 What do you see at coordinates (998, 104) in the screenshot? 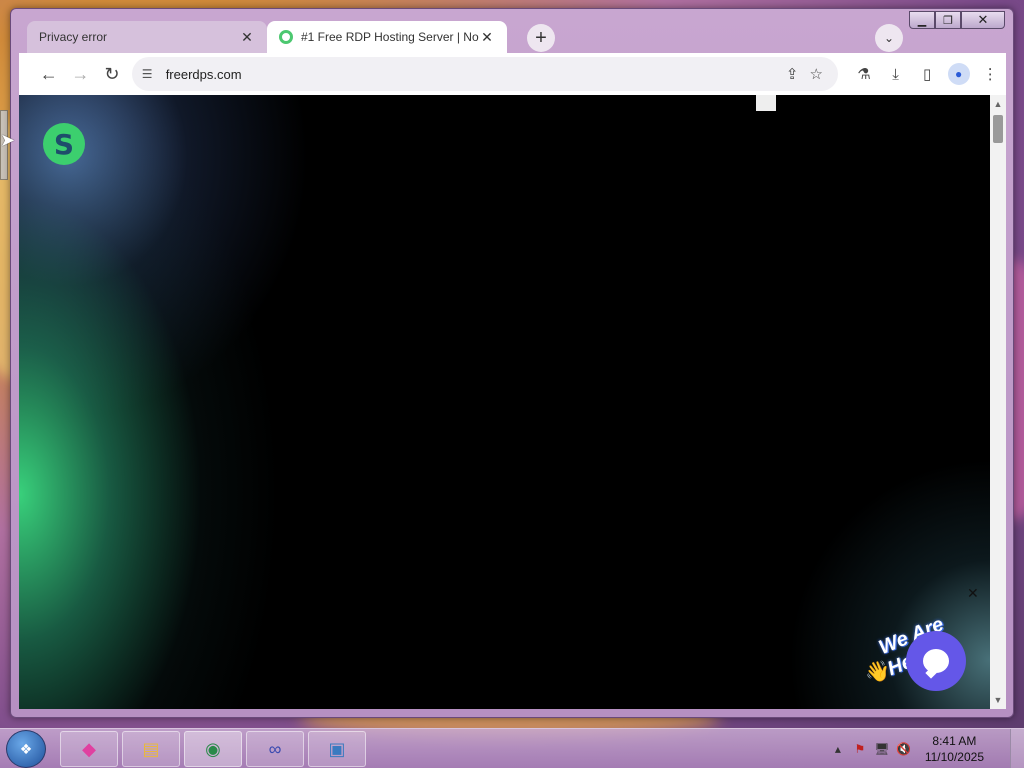
I see `scroll-up-arrow-icon: ▲` at bounding box center [998, 104].